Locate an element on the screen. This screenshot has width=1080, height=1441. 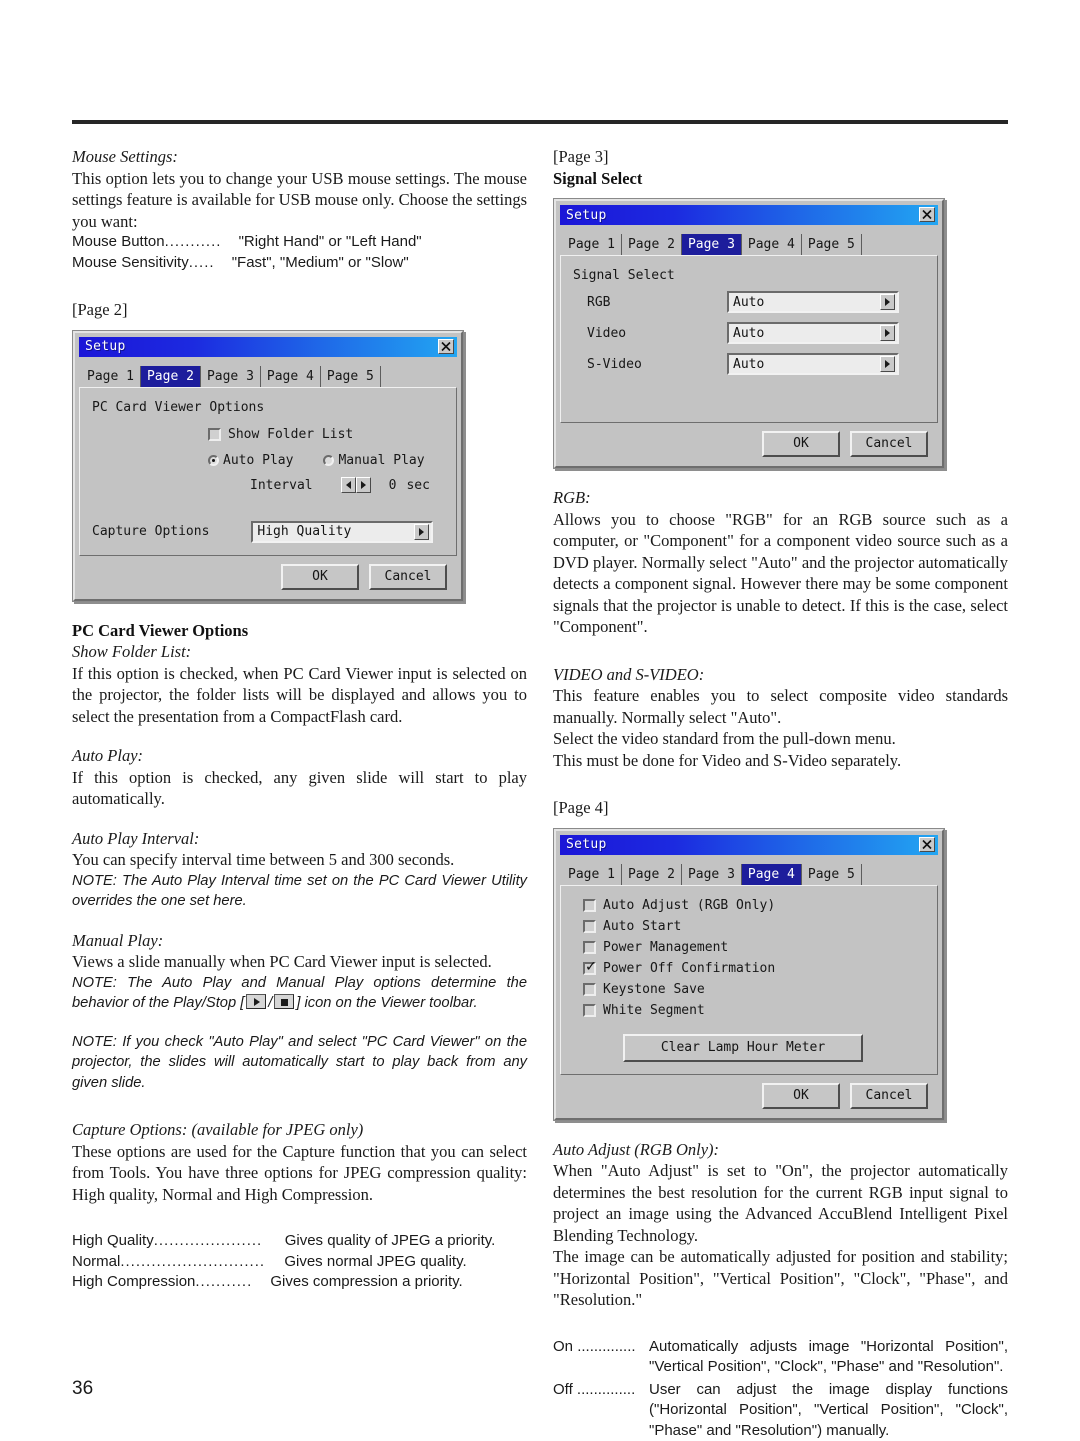
video-value: Auto is located at coordinates (749, 333).